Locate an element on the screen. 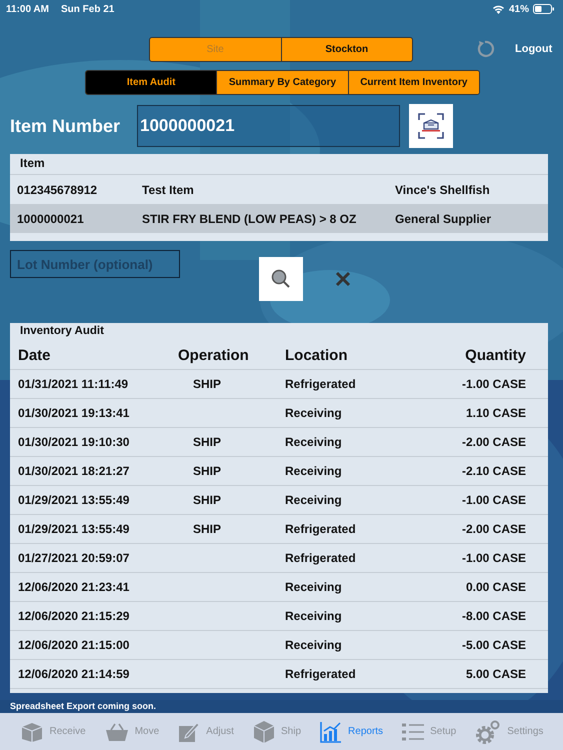 This screenshot has width=563, height=750. column-header: Date is located at coordinates (35, 355).